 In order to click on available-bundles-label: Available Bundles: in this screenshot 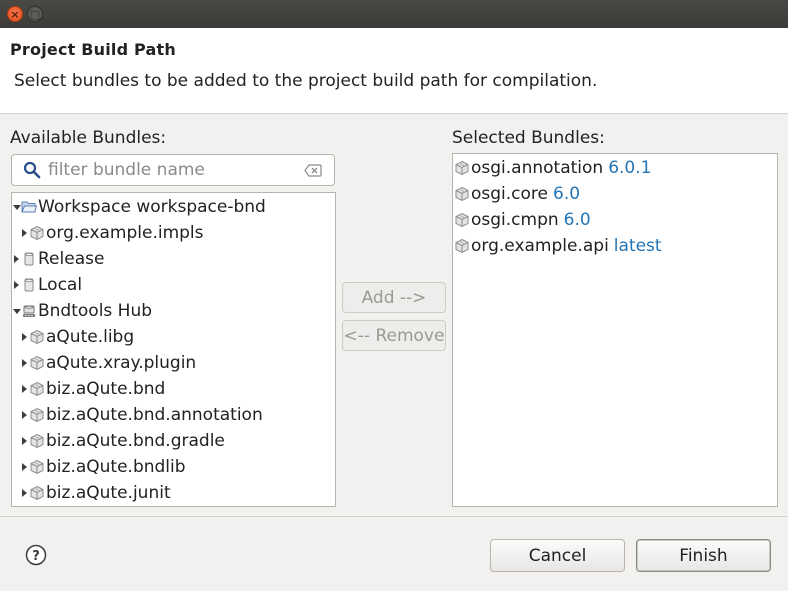, I will do `click(88, 138)`.